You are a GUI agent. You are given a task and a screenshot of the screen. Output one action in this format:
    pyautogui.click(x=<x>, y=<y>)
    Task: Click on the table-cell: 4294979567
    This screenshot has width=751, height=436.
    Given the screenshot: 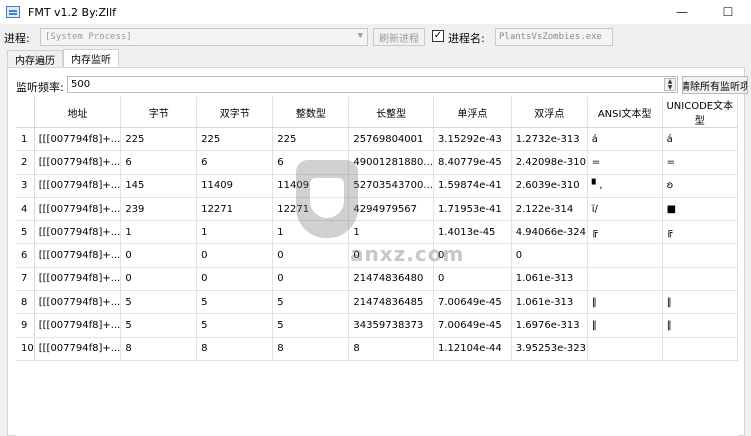 What is the action you would take?
    pyautogui.click(x=391, y=209)
    